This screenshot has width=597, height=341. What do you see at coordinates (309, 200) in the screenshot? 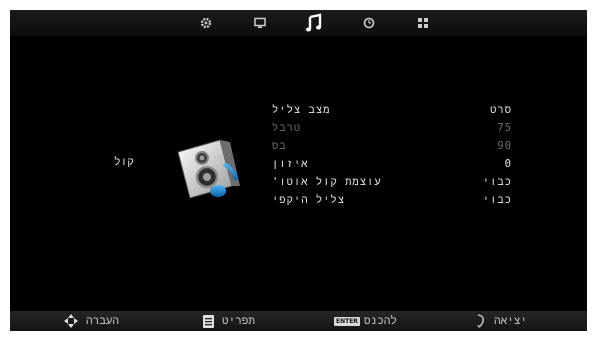
I see `menu-row-label: צליל היקפי` at bounding box center [309, 200].